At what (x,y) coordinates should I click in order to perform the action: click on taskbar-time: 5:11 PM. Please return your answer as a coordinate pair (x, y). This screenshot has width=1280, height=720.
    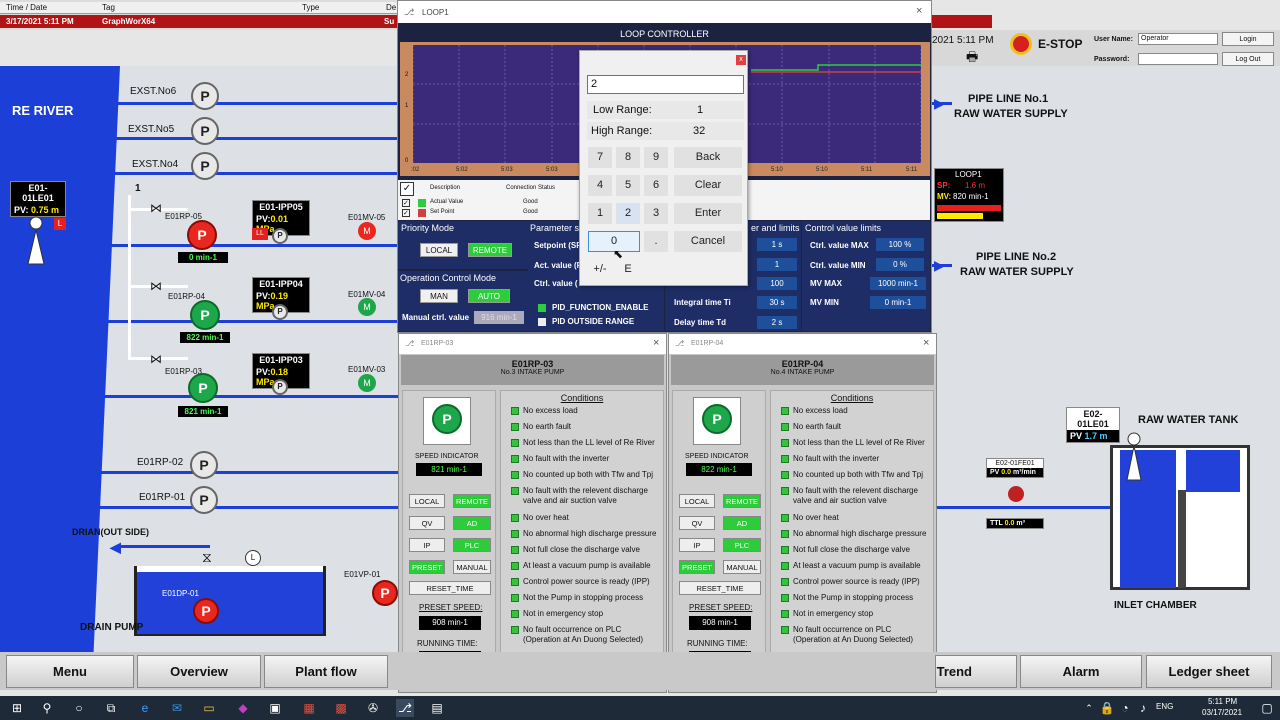
    Looking at the image, I should click on (1222, 701).